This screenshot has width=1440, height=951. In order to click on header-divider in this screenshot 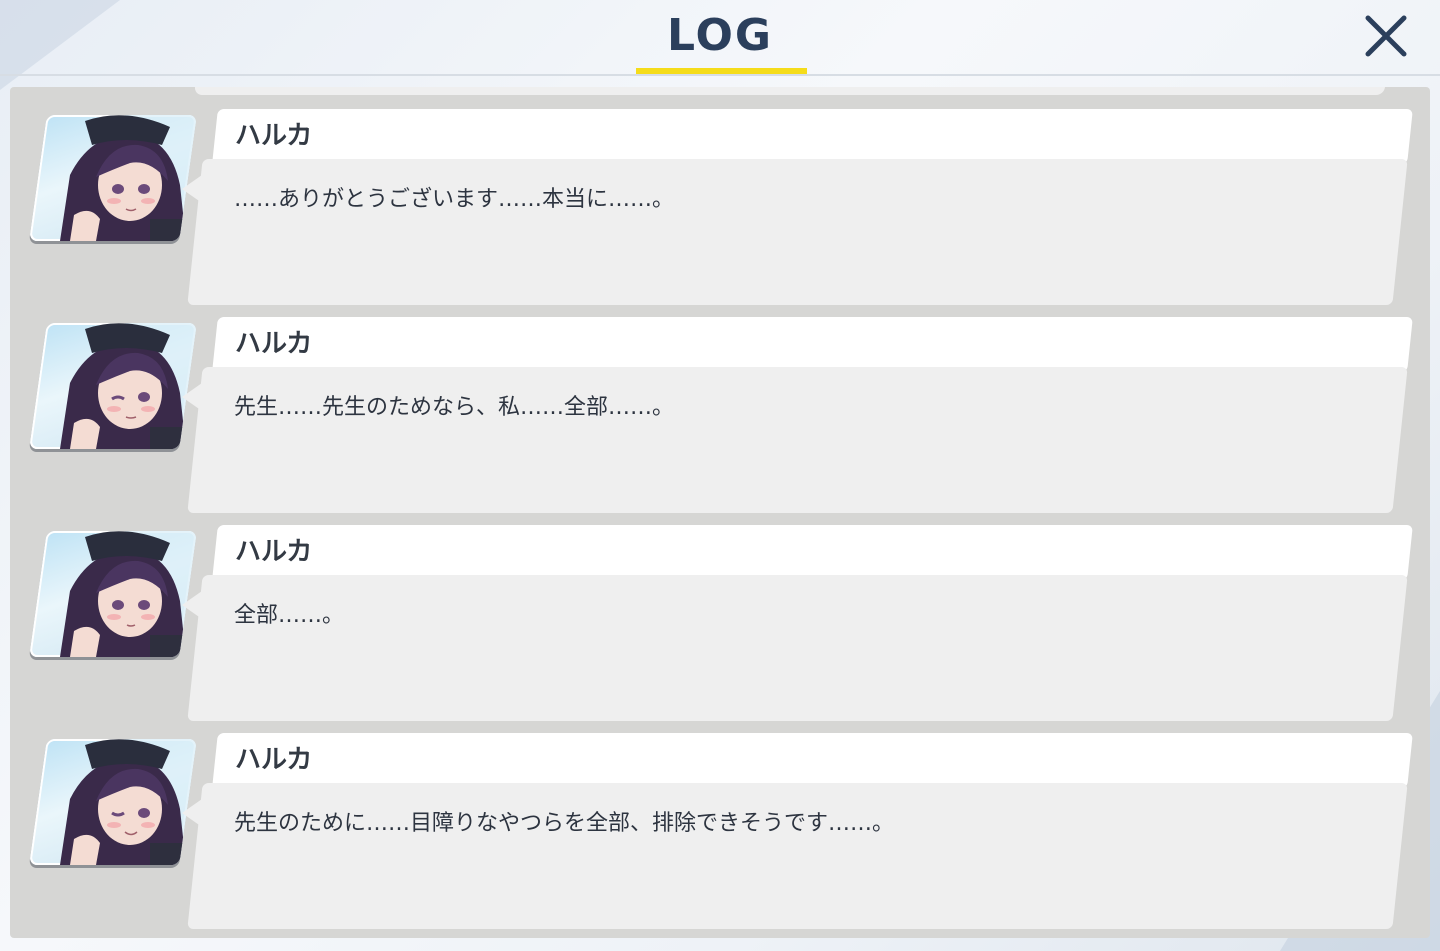, I will do `click(720, 75)`.